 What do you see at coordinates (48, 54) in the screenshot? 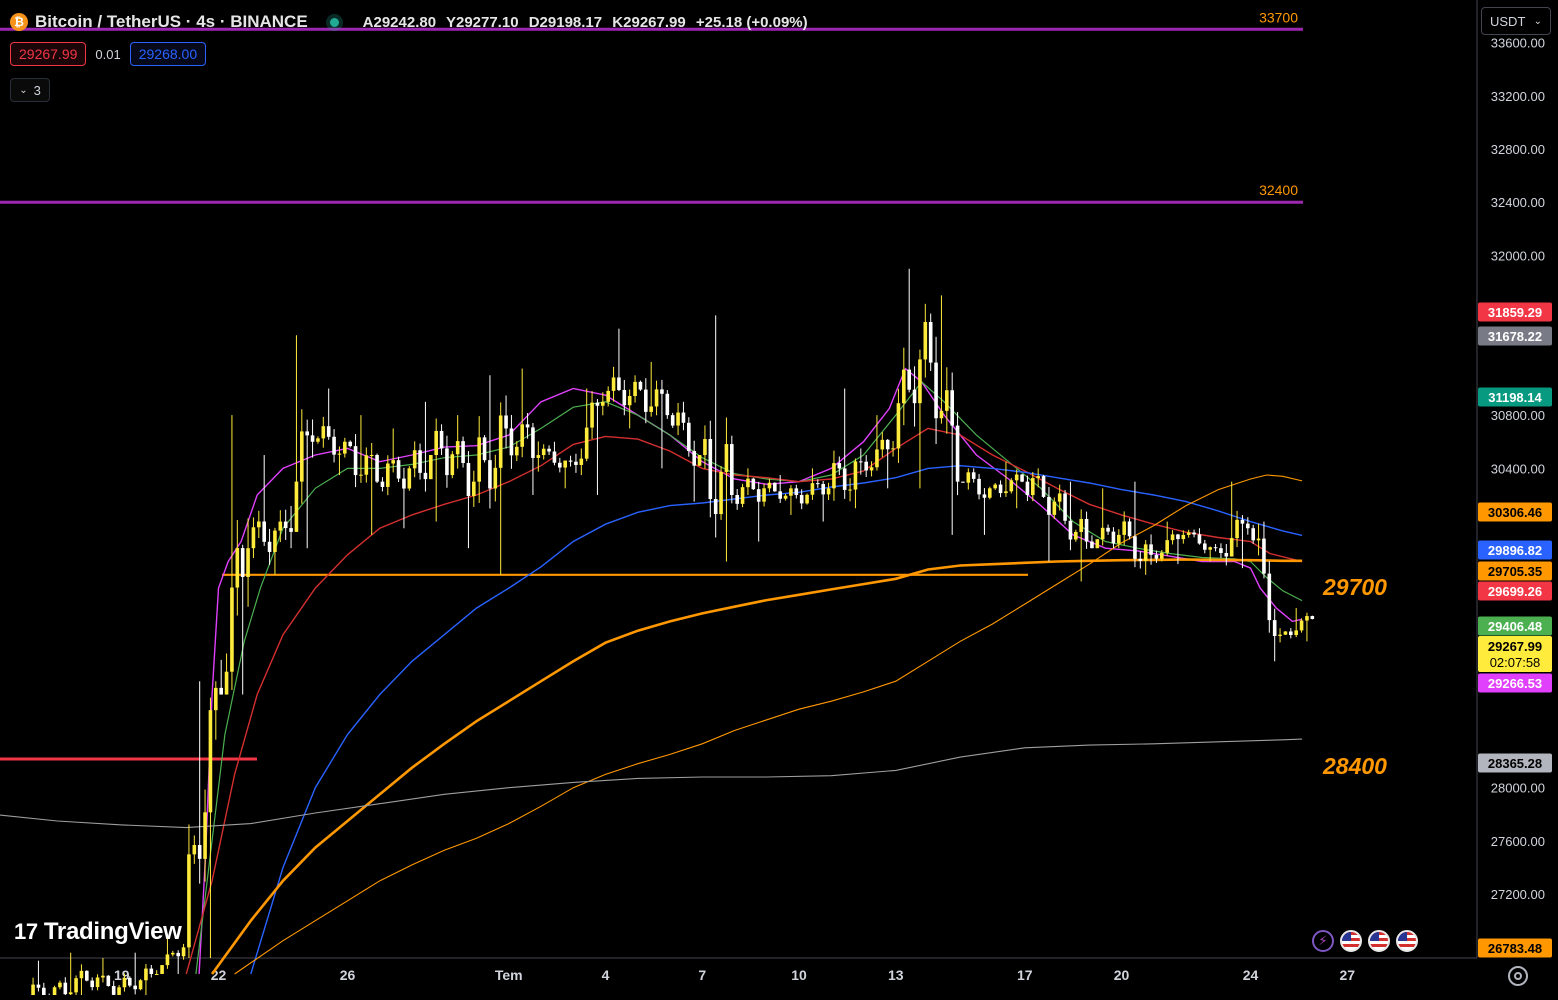
I see `sell-button: 29267.99` at bounding box center [48, 54].